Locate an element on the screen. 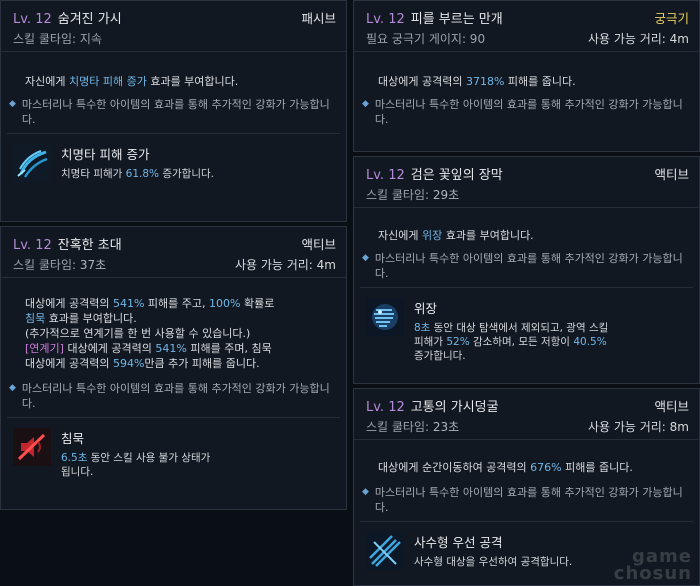 The height and width of the screenshot is (586, 700). skill-type: 패시브 is located at coordinates (318, 18).